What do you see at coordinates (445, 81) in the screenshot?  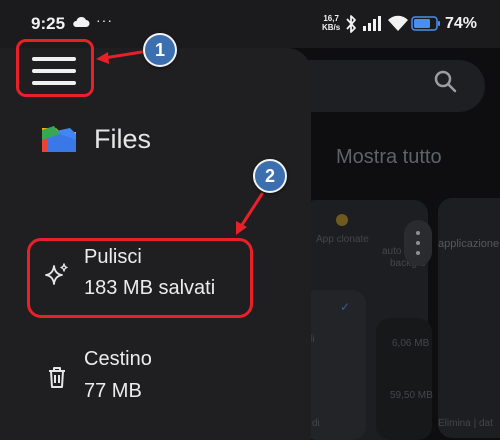 I see `search-icon` at bounding box center [445, 81].